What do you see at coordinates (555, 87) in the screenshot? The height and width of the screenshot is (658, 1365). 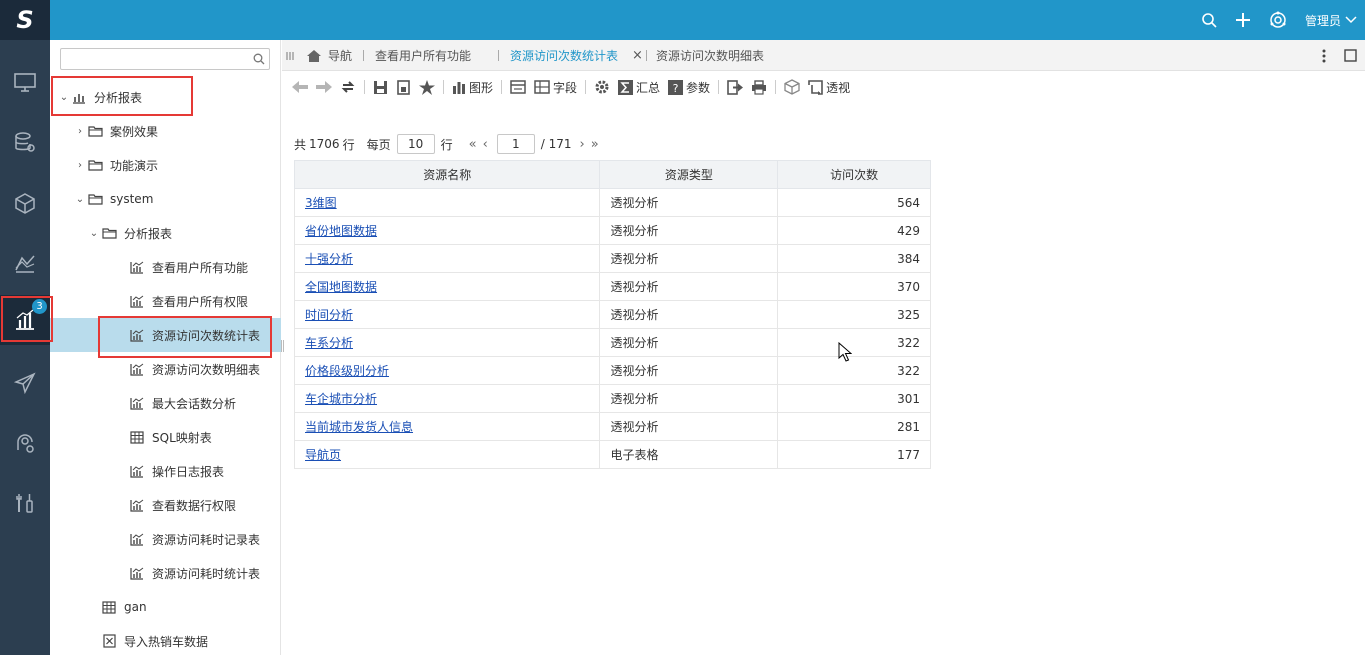 I see `field-button: 字段` at bounding box center [555, 87].